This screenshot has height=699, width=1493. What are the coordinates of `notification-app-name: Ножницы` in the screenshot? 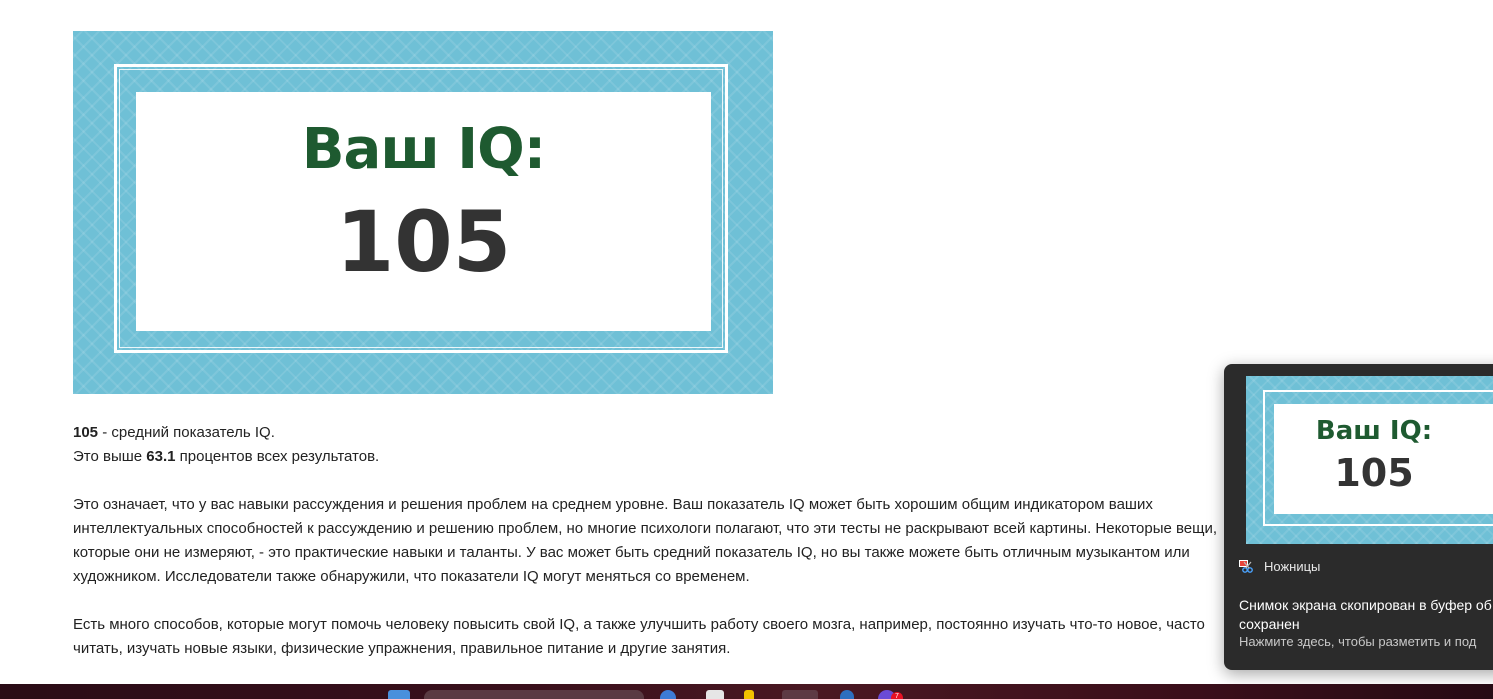 It's located at (1292, 566).